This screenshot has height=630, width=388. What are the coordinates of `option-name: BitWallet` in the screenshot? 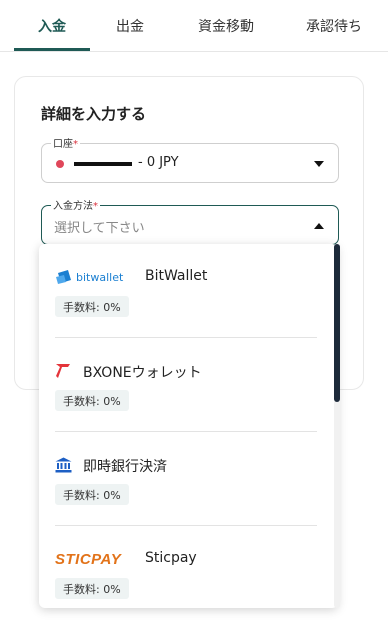 It's located at (176, 276).